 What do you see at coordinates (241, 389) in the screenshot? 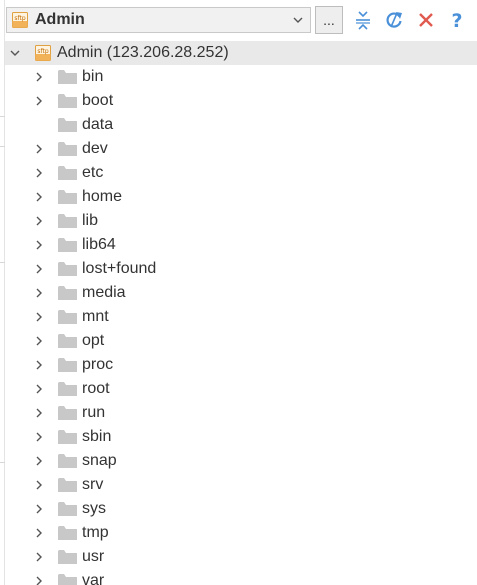
I see `tree-item: root` at bounding box center [241, 389].